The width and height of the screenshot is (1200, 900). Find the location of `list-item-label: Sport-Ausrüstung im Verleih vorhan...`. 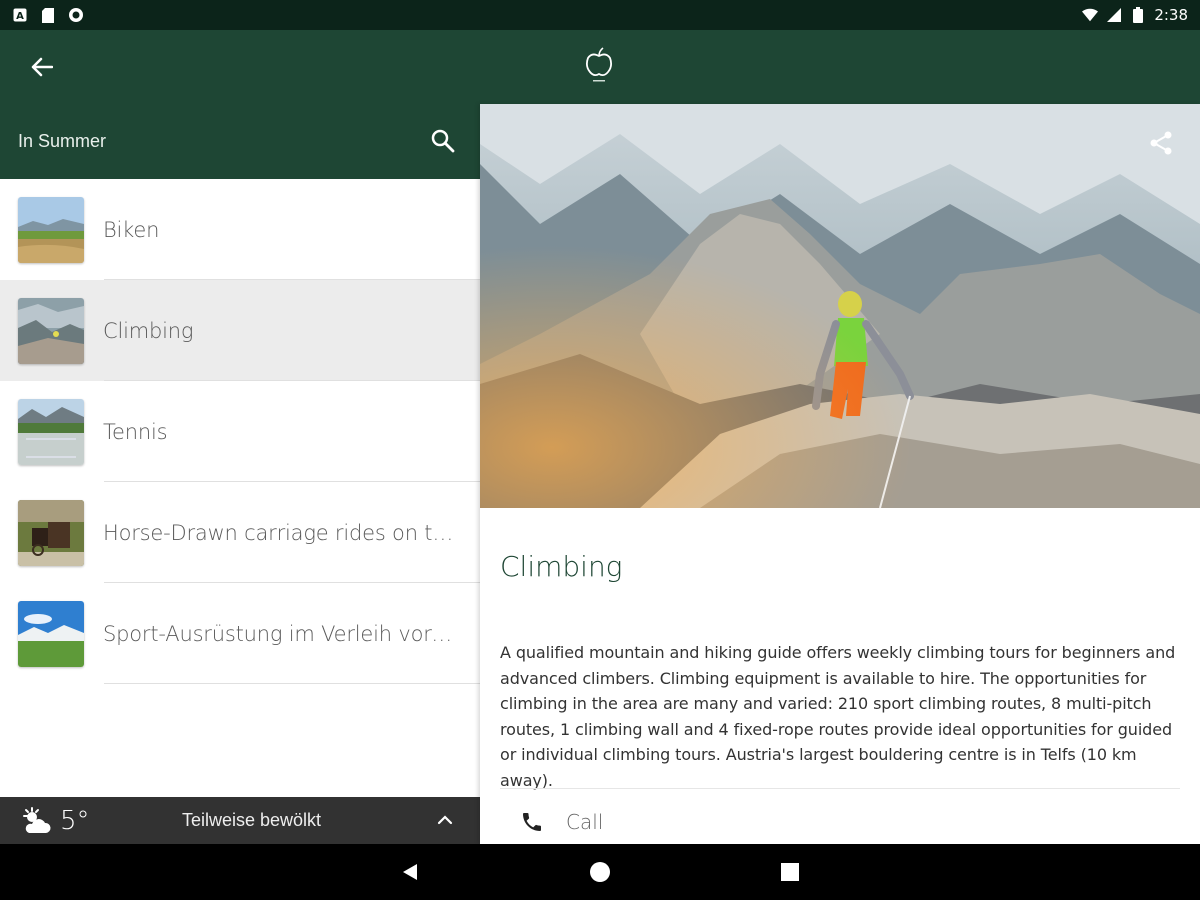

list-item-label: Sport-Ausrüstung im Verleih vorhan... is located at coordinates (280, 633).